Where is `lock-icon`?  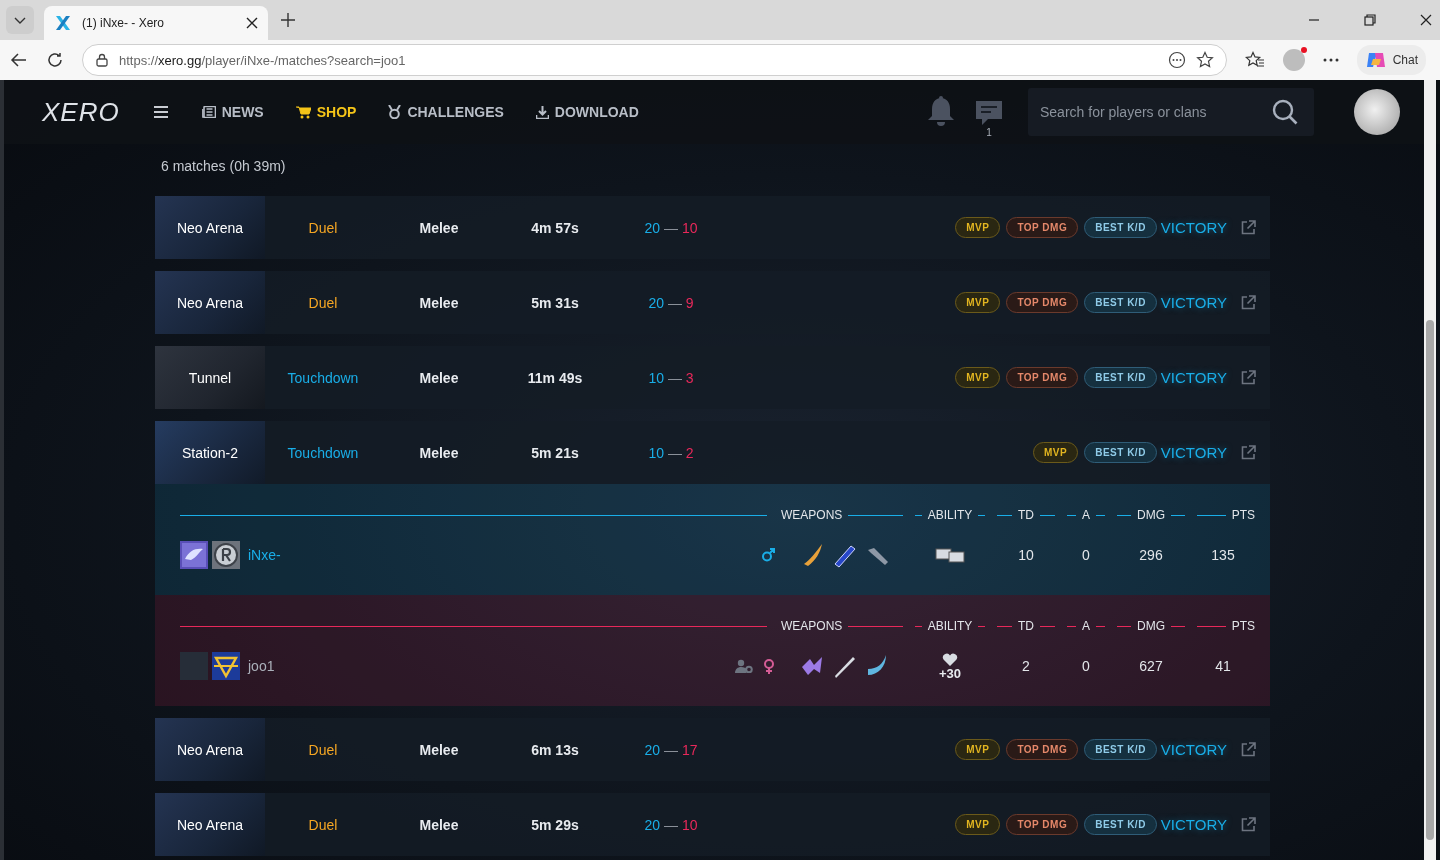
lock-icon is located at coordinates (102, 60).